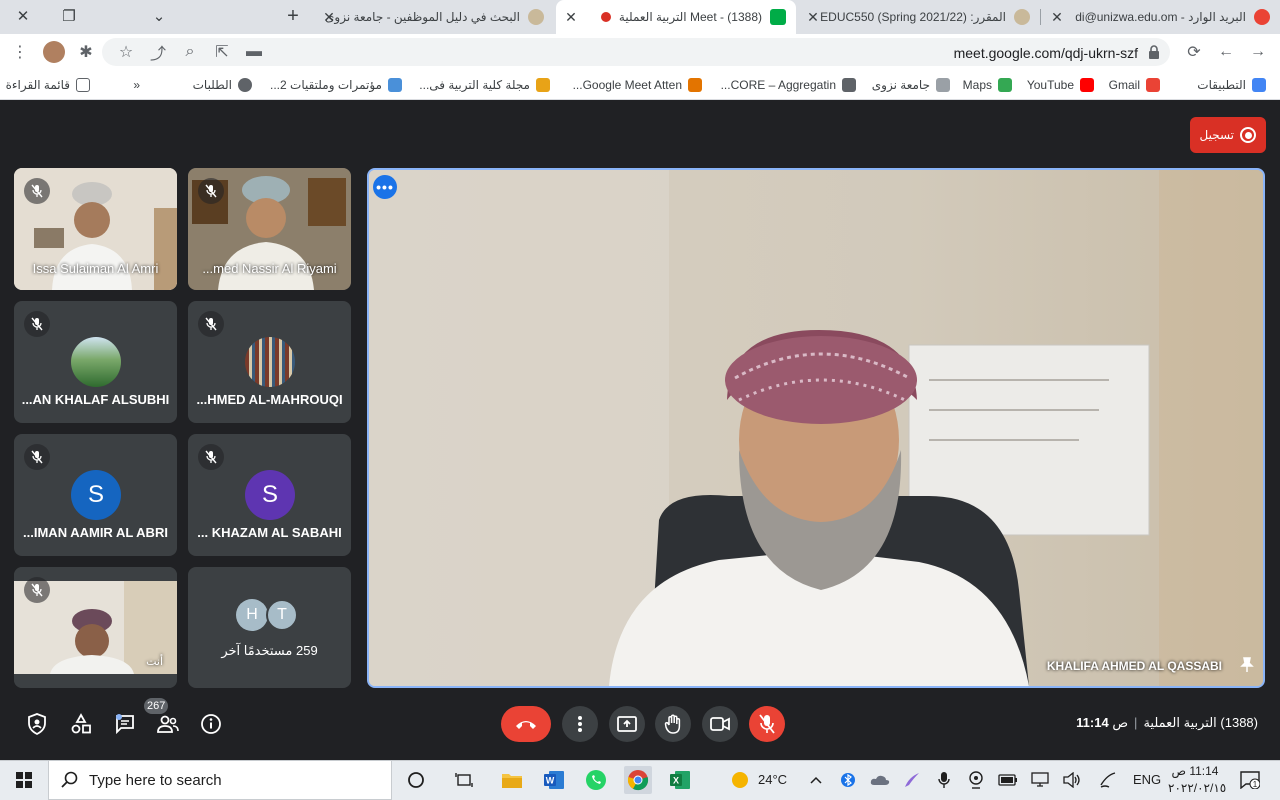 This screenshot has width=1280, height=800. Describe the element at coordinates (919, 17) in the screenshot. I see `tab-moodle: المقرر: EDUC550 (Spring 2021/22) ✕` at that location.